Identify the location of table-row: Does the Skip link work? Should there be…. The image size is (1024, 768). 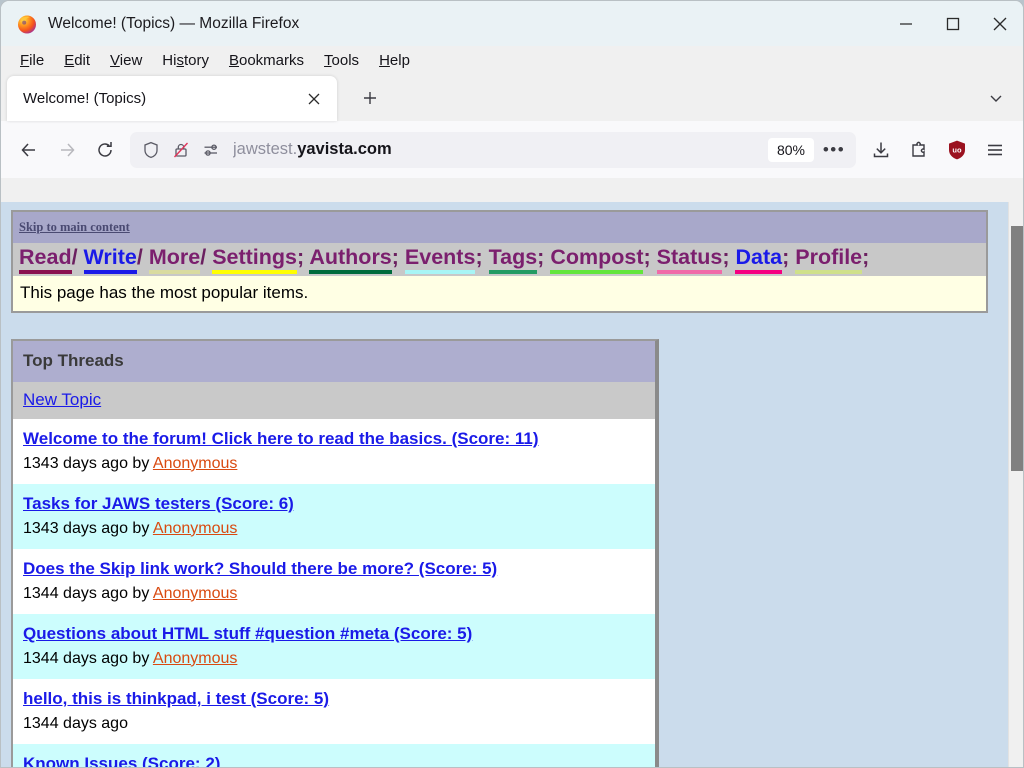
(334, 582).